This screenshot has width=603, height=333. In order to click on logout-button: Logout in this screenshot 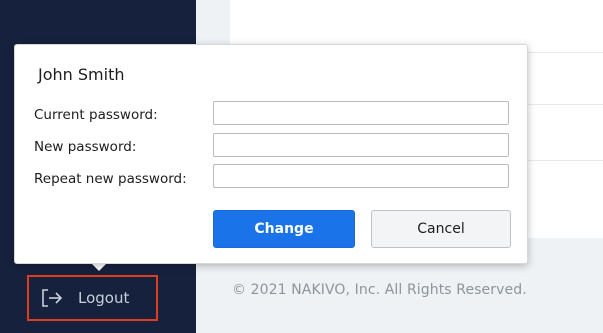, I will do `click(92, 298)`.